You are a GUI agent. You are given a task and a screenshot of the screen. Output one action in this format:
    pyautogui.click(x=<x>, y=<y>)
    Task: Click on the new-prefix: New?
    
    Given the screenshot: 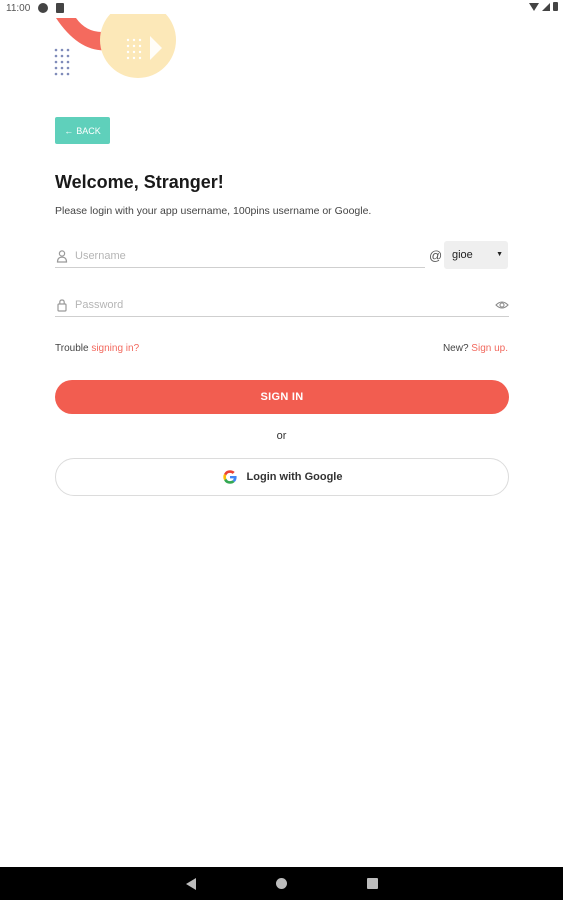 What is the action you would take?
    pyautogui.click(x=457, y=348)
    